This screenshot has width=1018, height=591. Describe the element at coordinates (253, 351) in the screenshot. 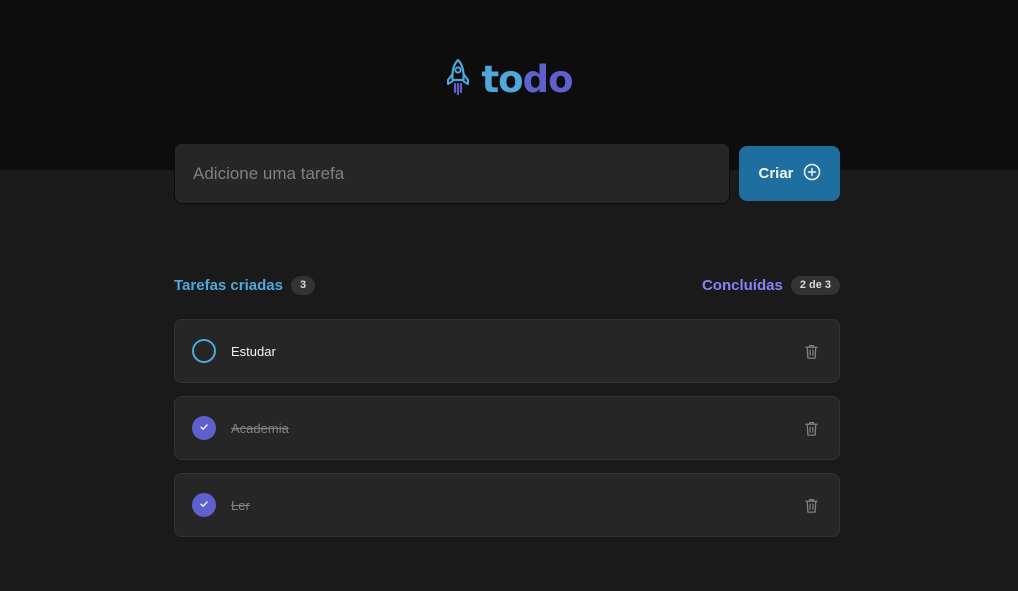

I see `task-text: Estudar` at that location.